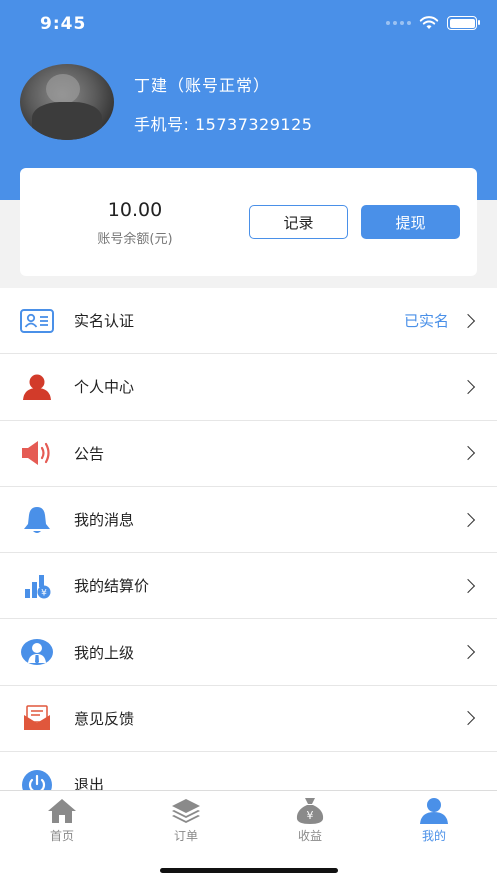  What do you see at coordinates (61, 836) in the screenshot?
I see `tab-label: 首页` at bounding box center [61, 836].